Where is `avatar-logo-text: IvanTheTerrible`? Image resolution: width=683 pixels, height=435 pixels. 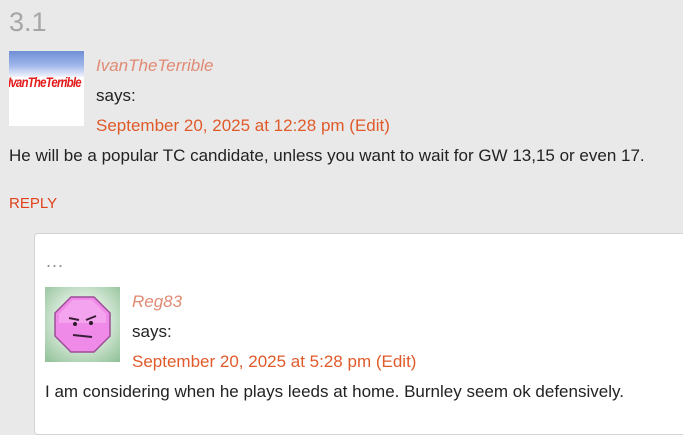 avatar-logo-text: IvanTheTerrible is located at coordinates (45, 82).